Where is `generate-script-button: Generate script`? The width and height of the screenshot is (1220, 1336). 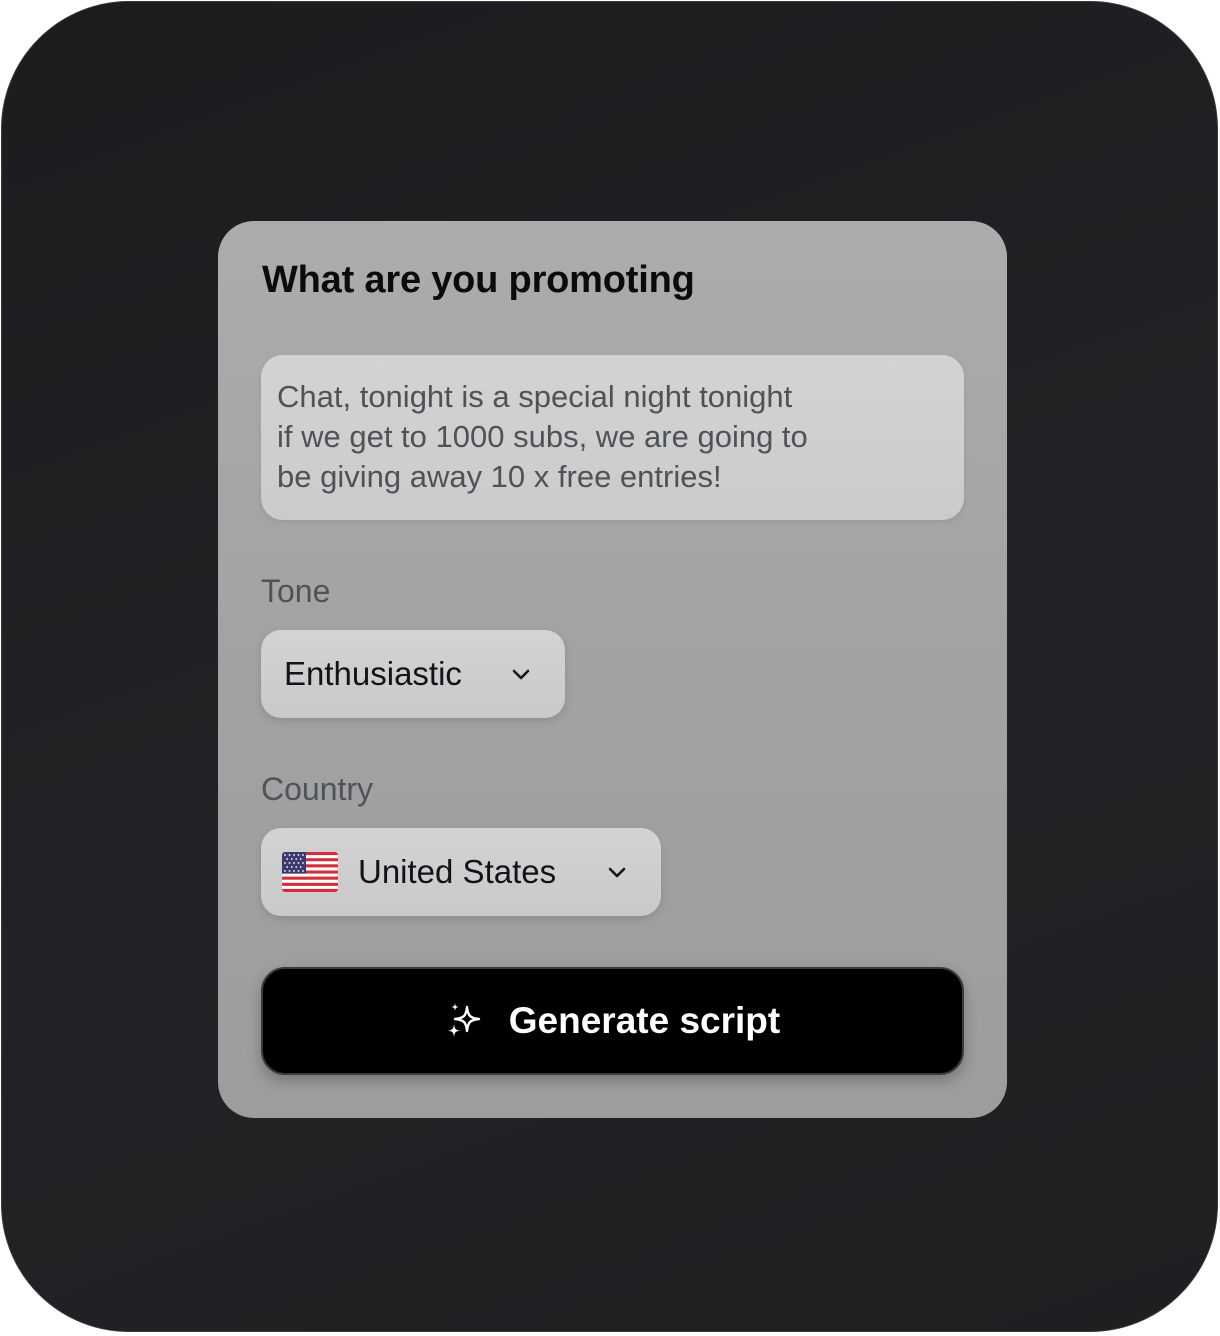 generate-script-button: Generate script is located at coordinates (612, 1021).